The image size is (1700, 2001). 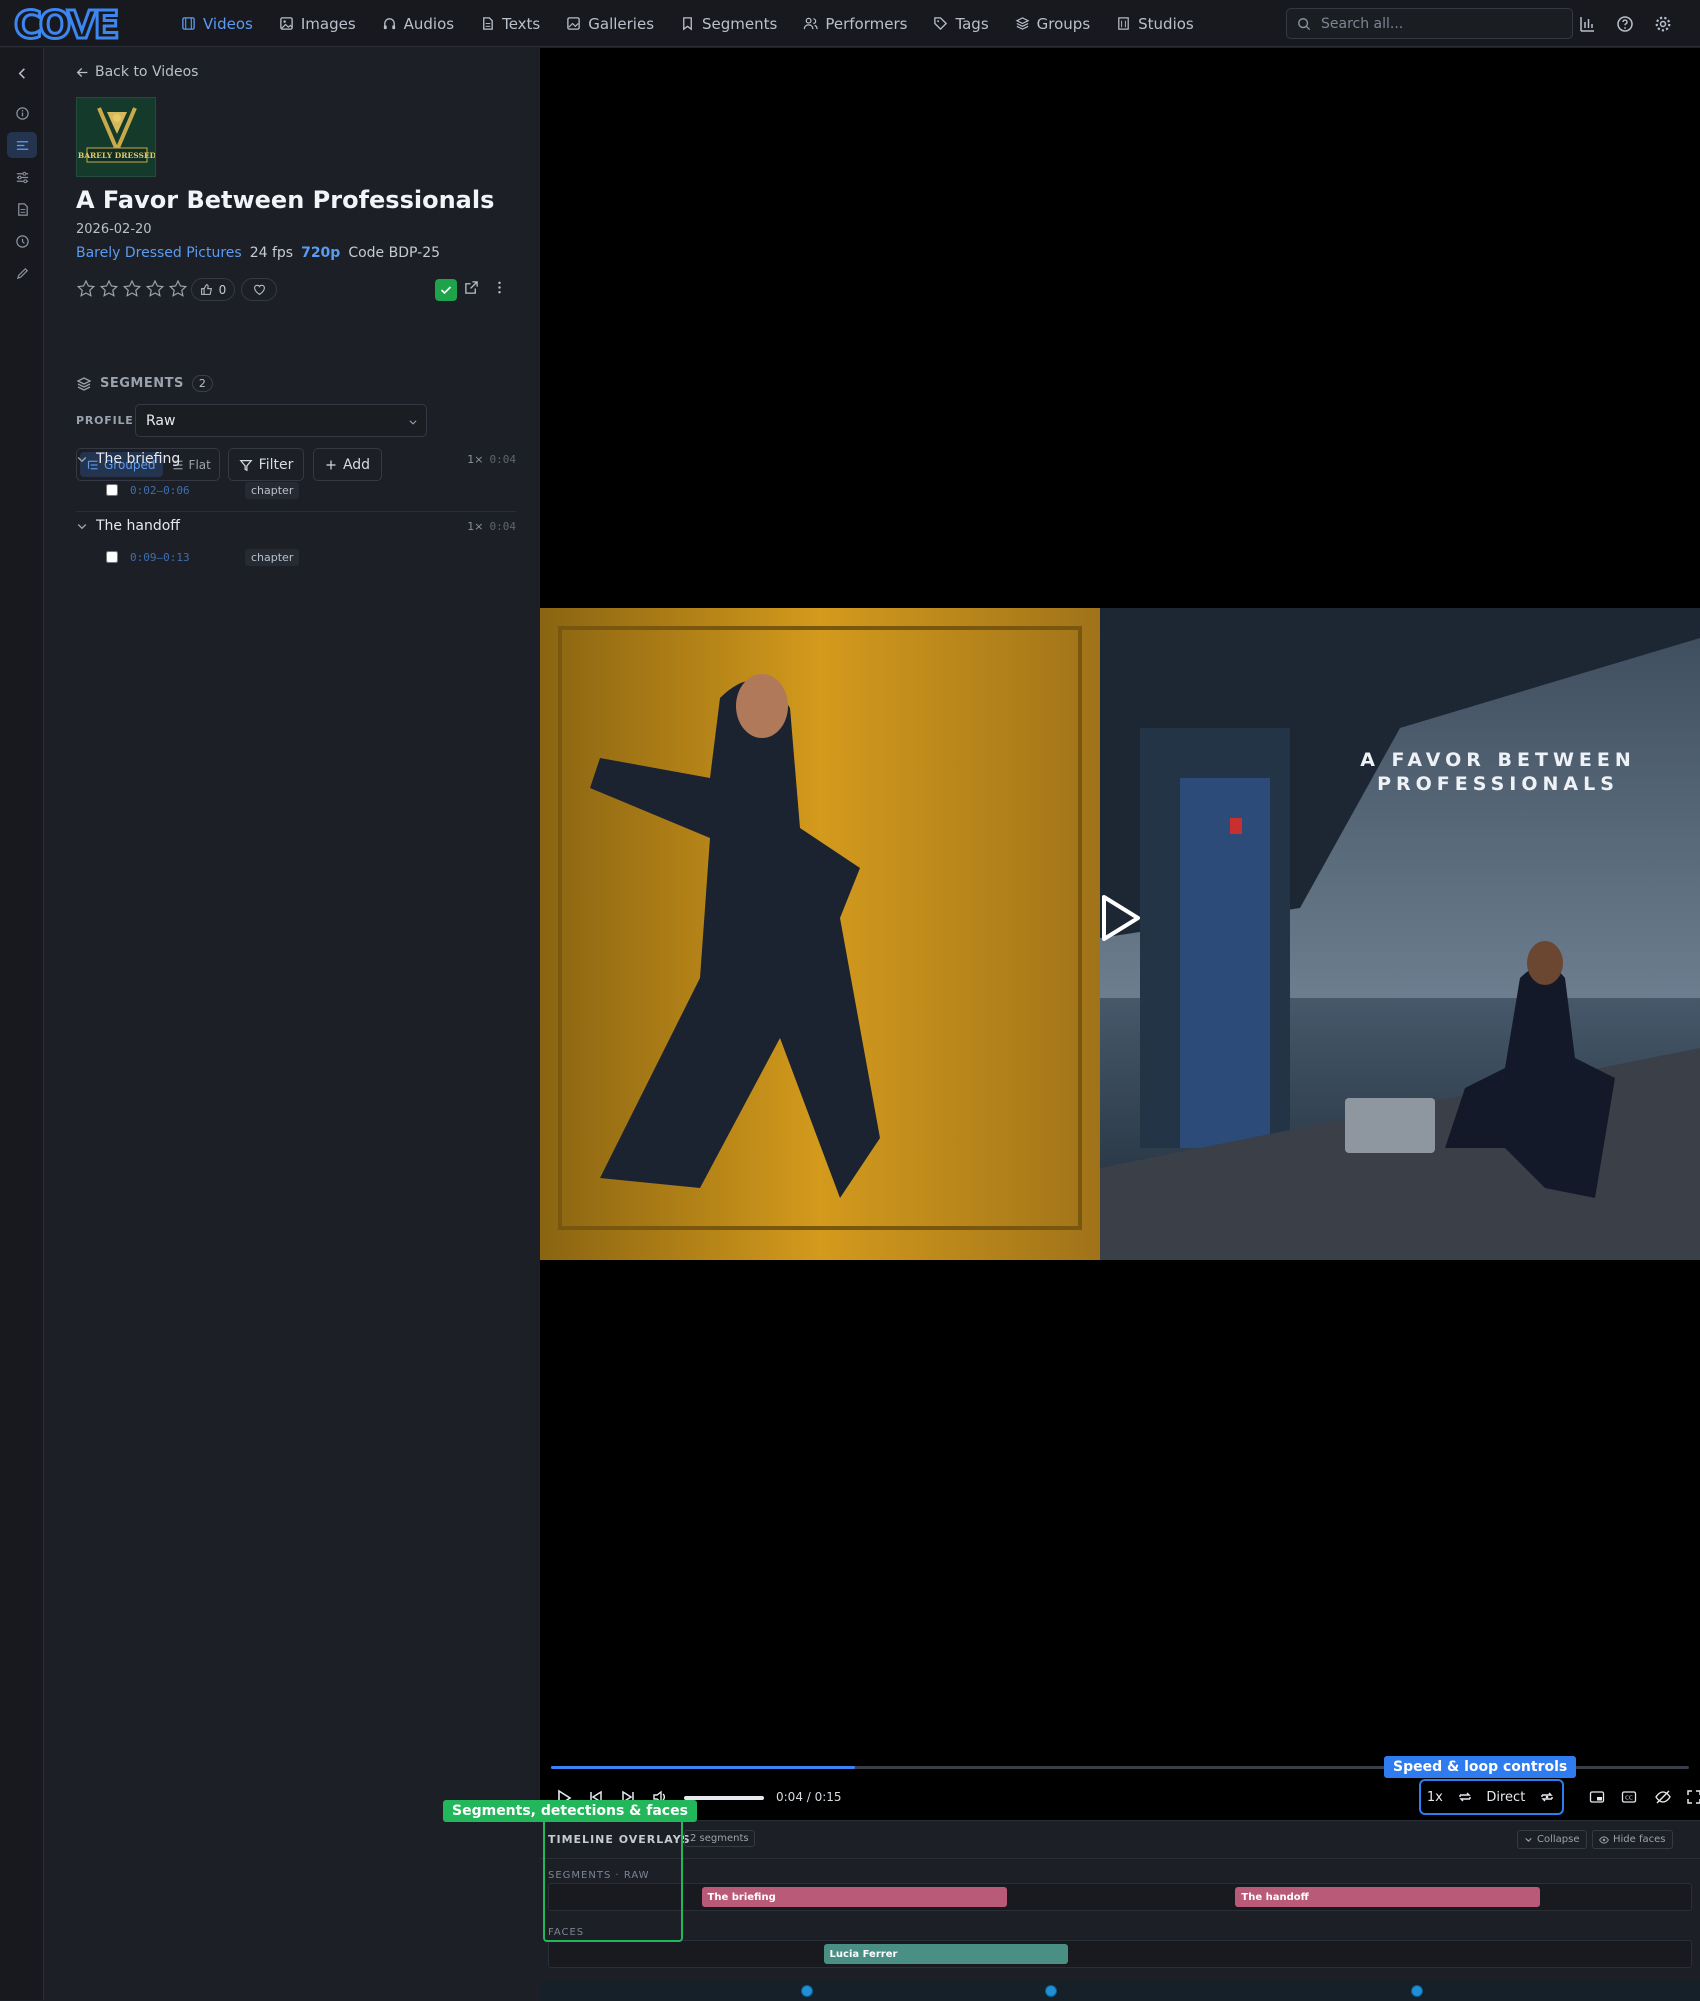 I want to click on external-link-icon, so click(x=471, y=287).